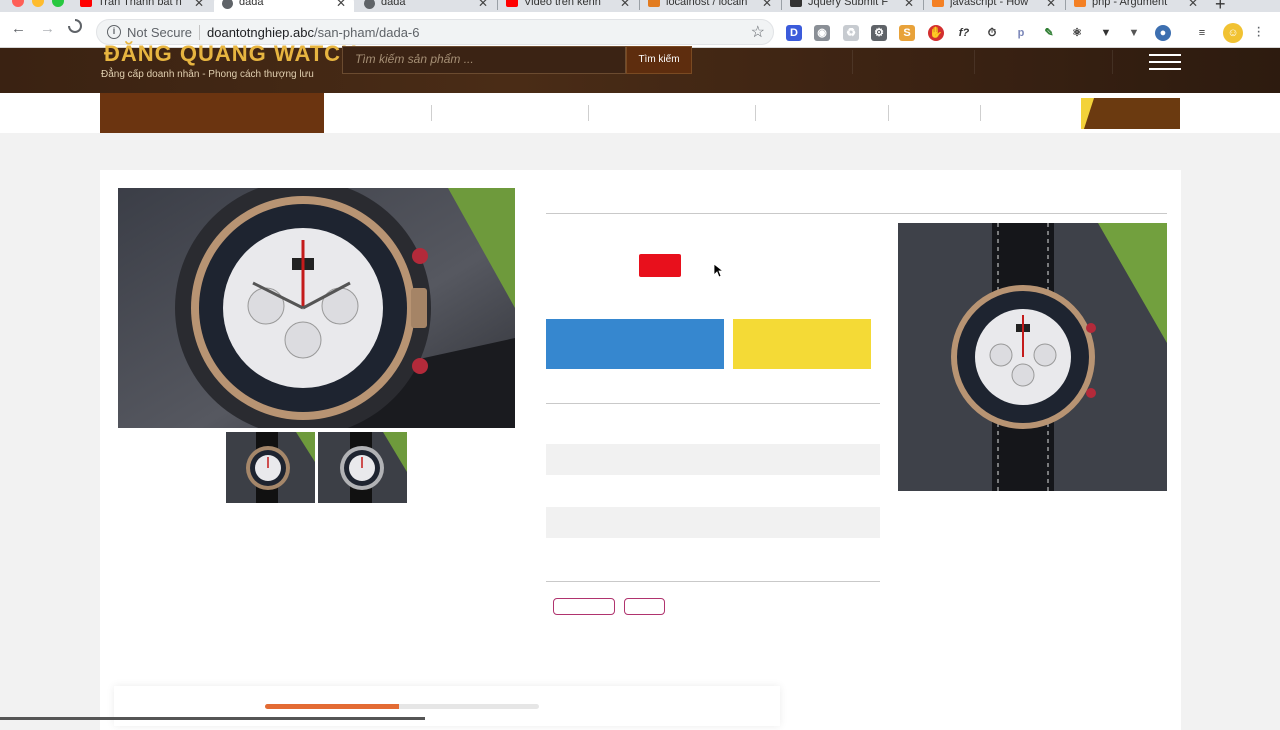 This screenshot has height=730, width=1280. I want to click on progress-fill, so click(332, 706).